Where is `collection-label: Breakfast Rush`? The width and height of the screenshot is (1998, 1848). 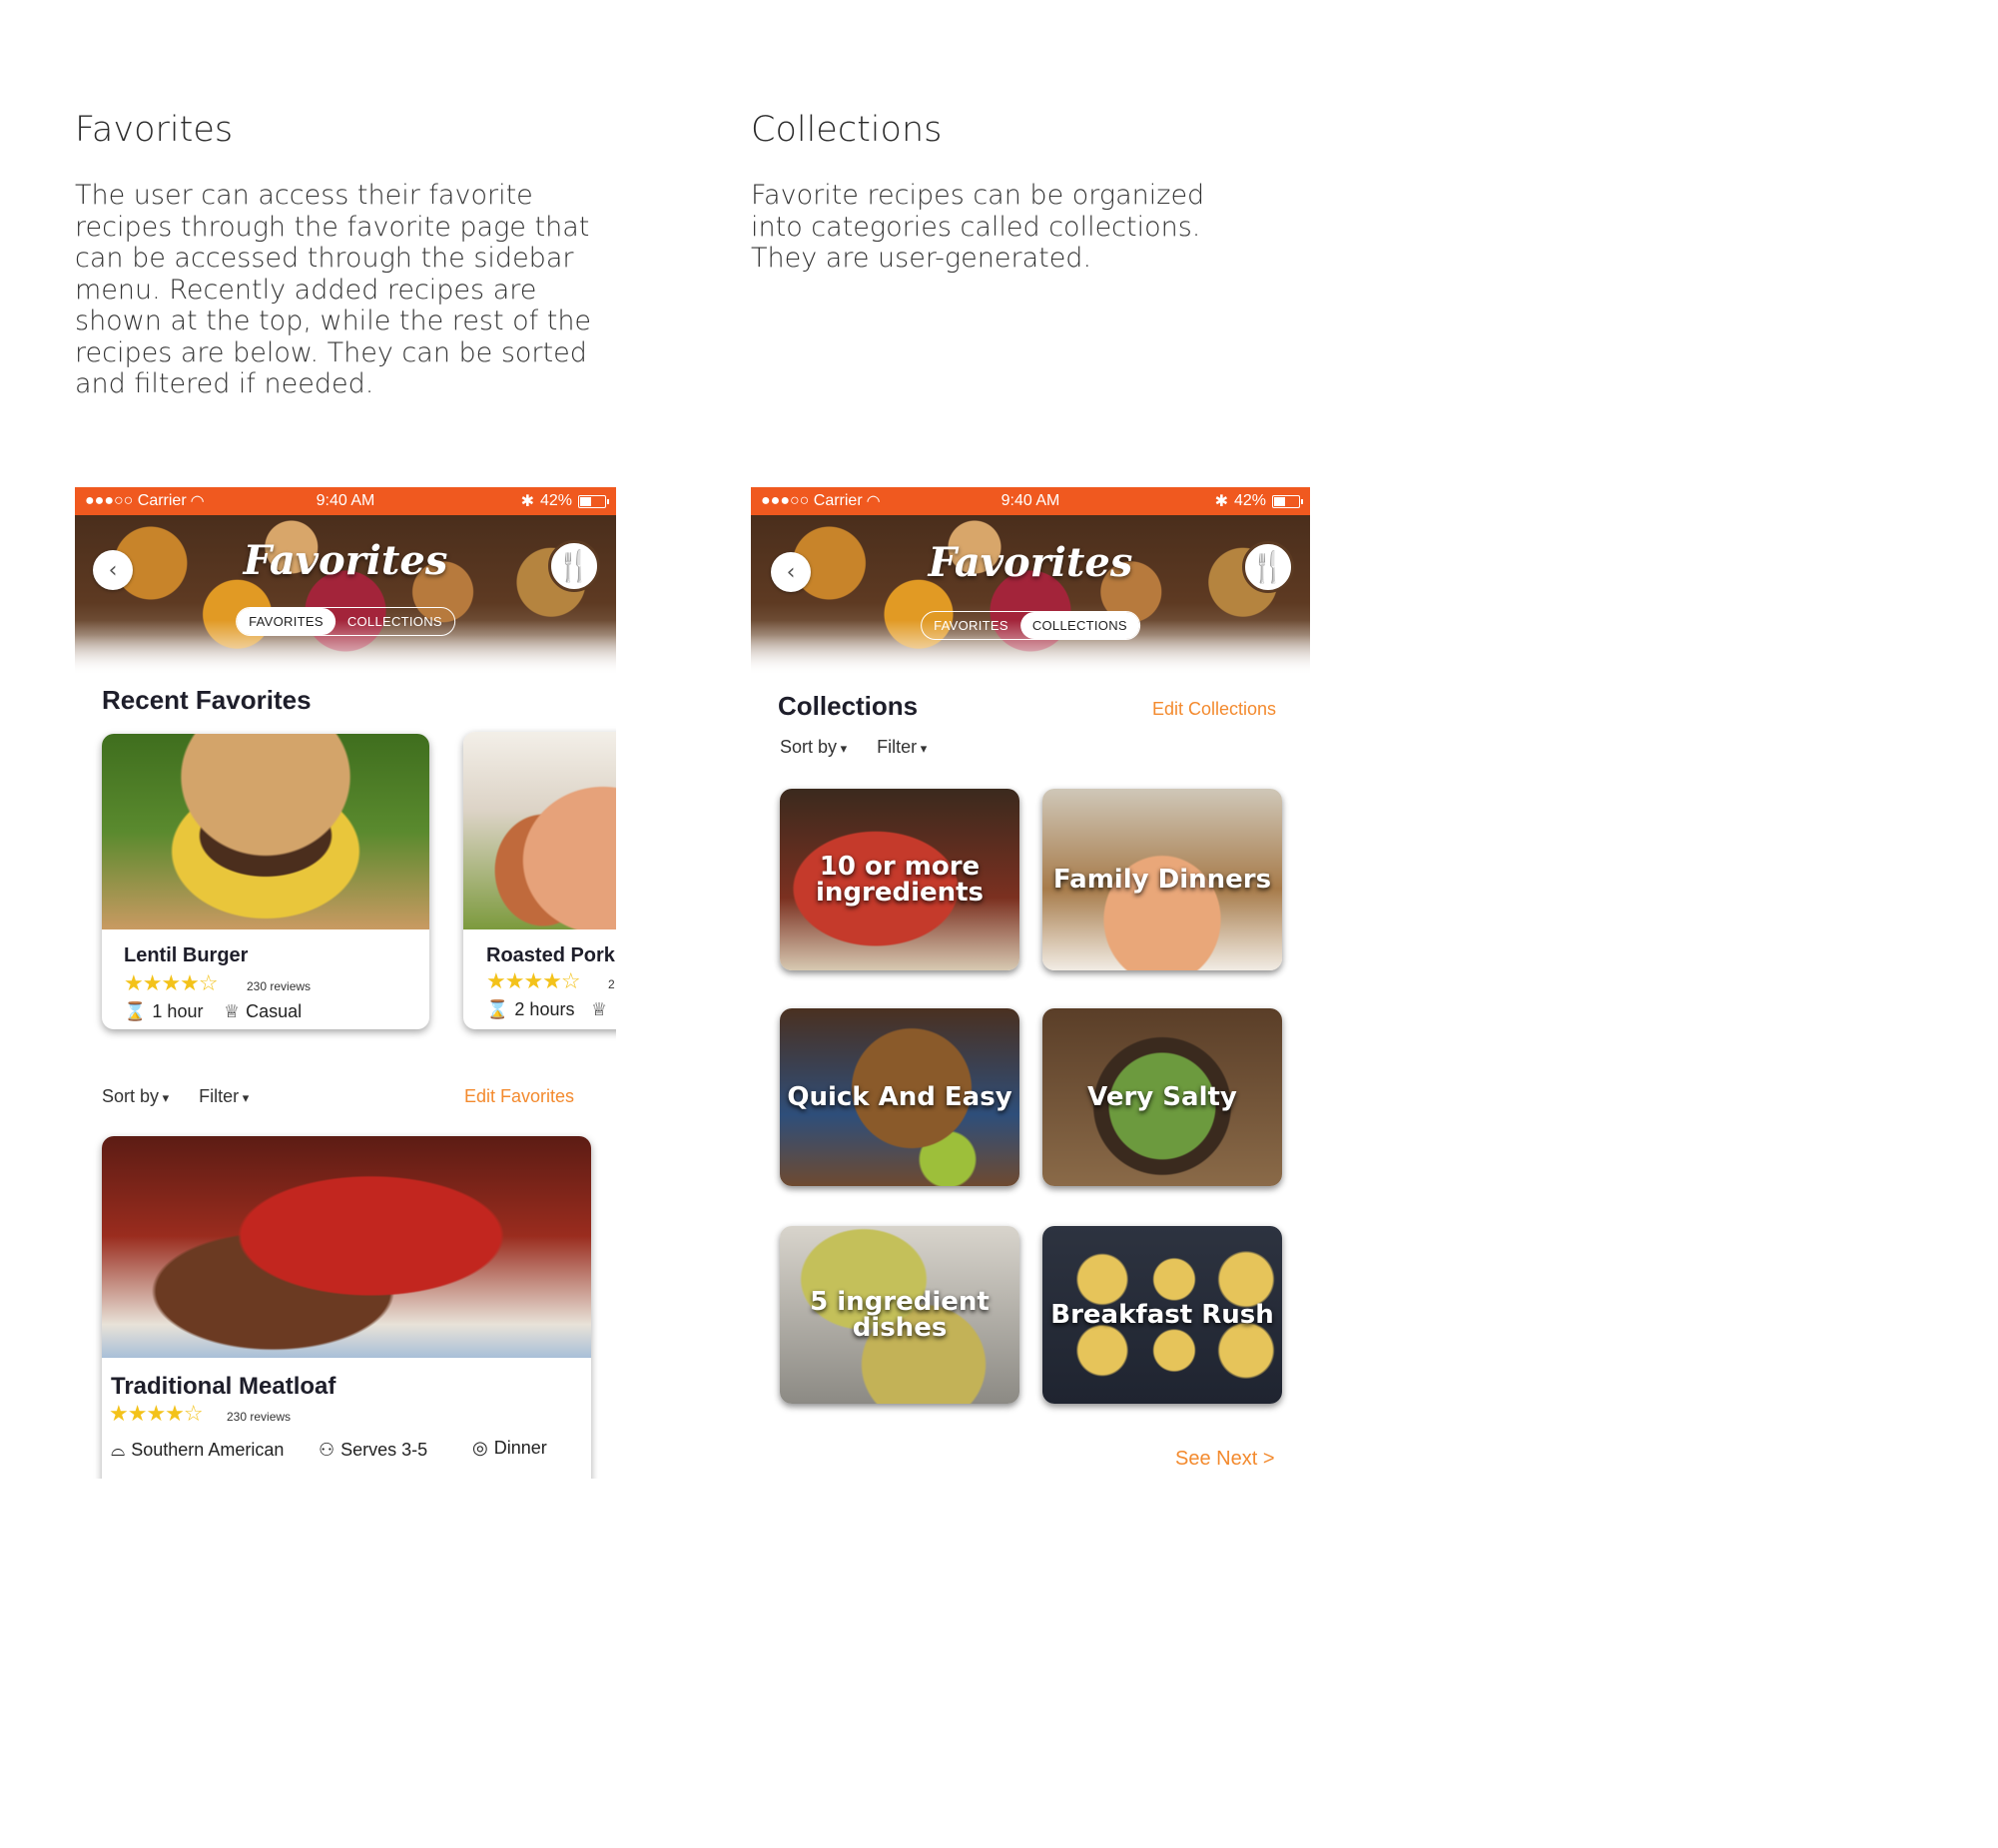 collection-label: Breakfast Rush is located at coordinates (1162, 1315).